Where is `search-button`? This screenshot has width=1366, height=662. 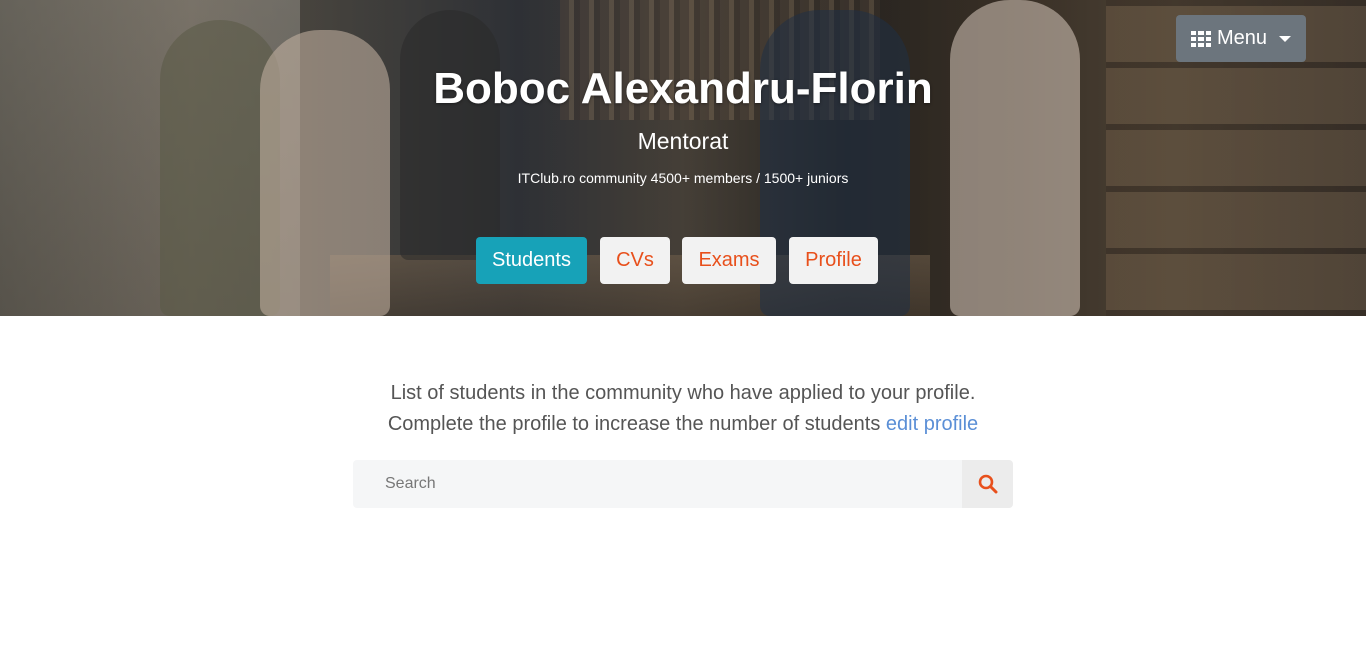 search-button is located at coordinates (987, 484).